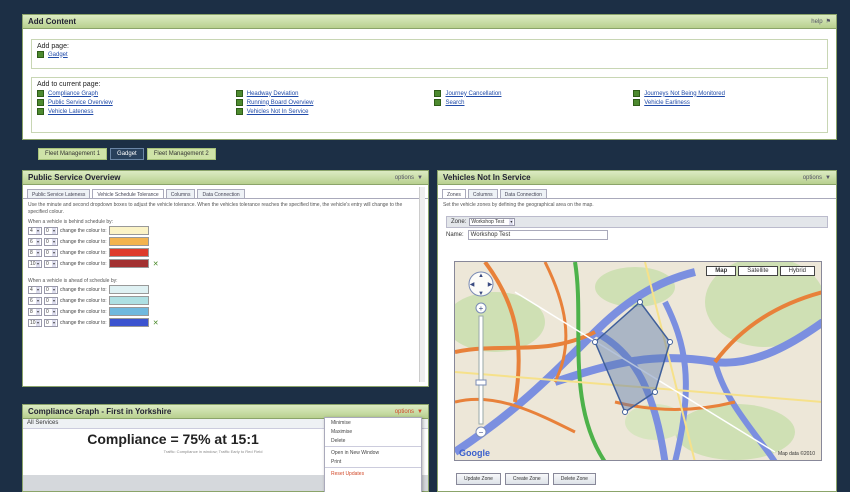  I want to click on gadget-link: Vehicle Earliness, so click(667, 103).